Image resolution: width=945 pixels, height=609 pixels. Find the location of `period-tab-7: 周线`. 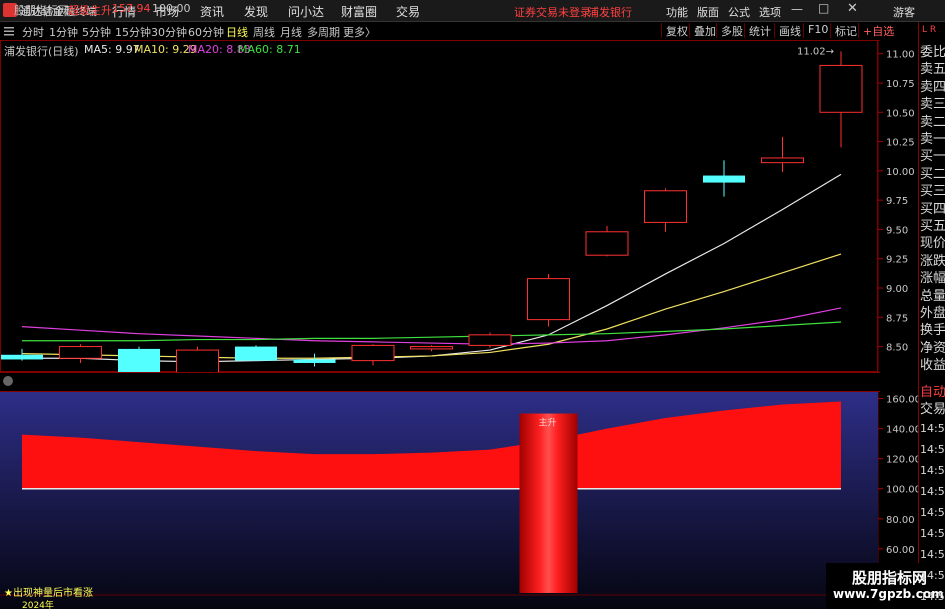

period-tab-7: 周线 is located at coordinates (264, 32).